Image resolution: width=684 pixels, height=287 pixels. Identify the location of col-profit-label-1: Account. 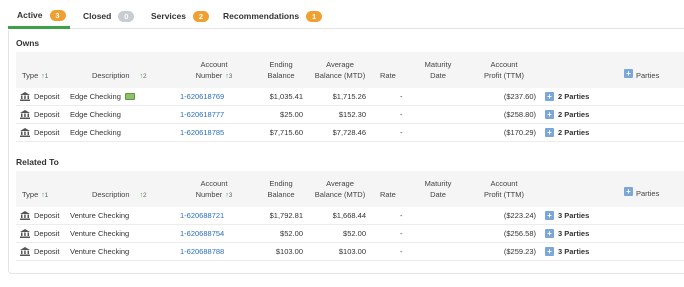
(504, 64).